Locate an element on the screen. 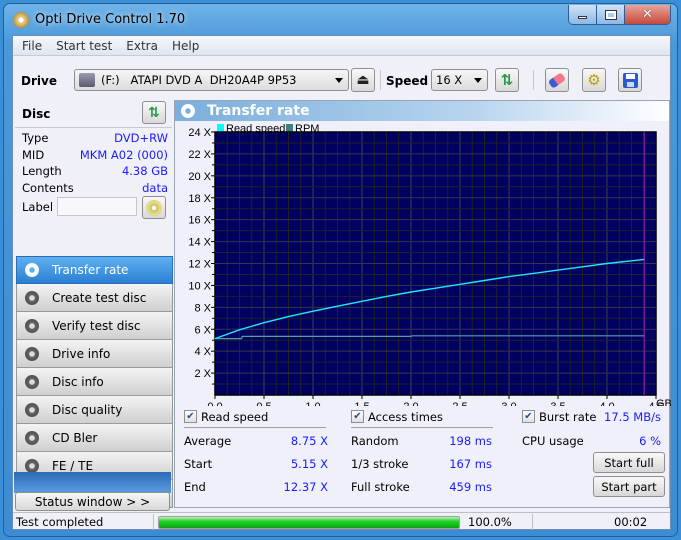  disc-key: Contents is located at coordinates (48, 187).